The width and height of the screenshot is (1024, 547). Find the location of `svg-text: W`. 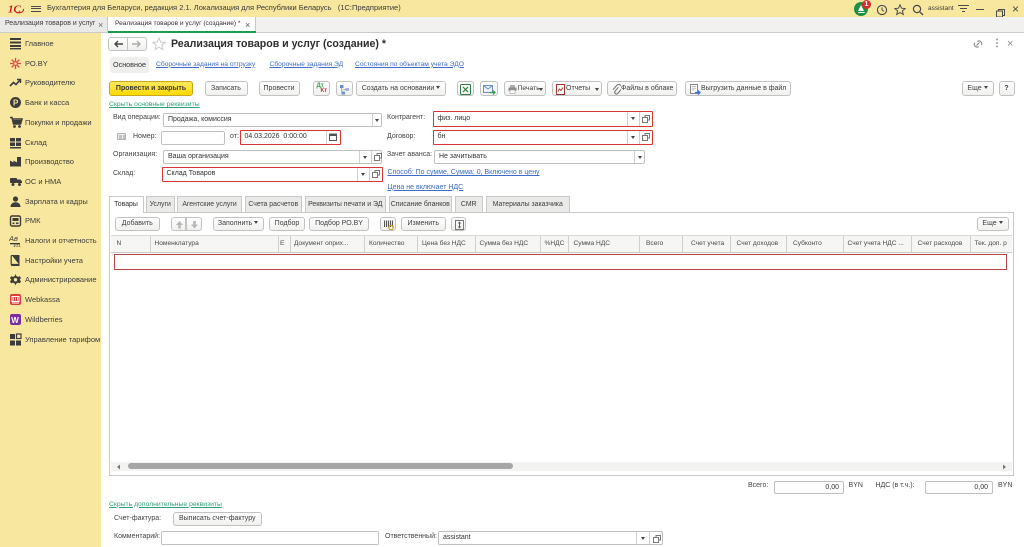

svg-text: W is located at coordinates (15, 320).